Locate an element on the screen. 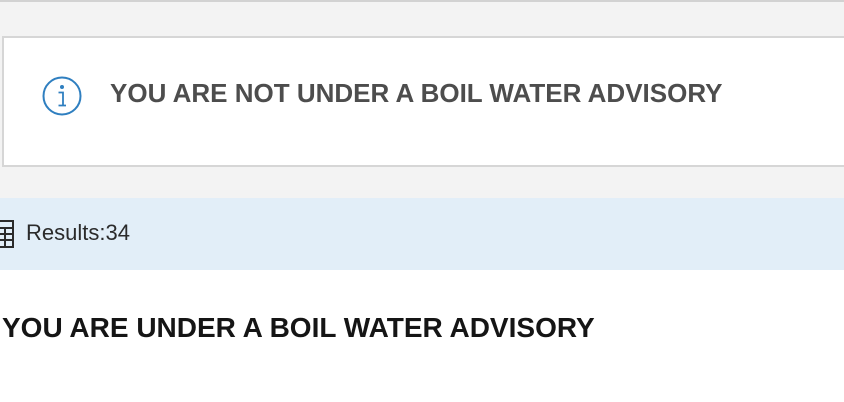  info-icon is located at coordinates (62, 96).